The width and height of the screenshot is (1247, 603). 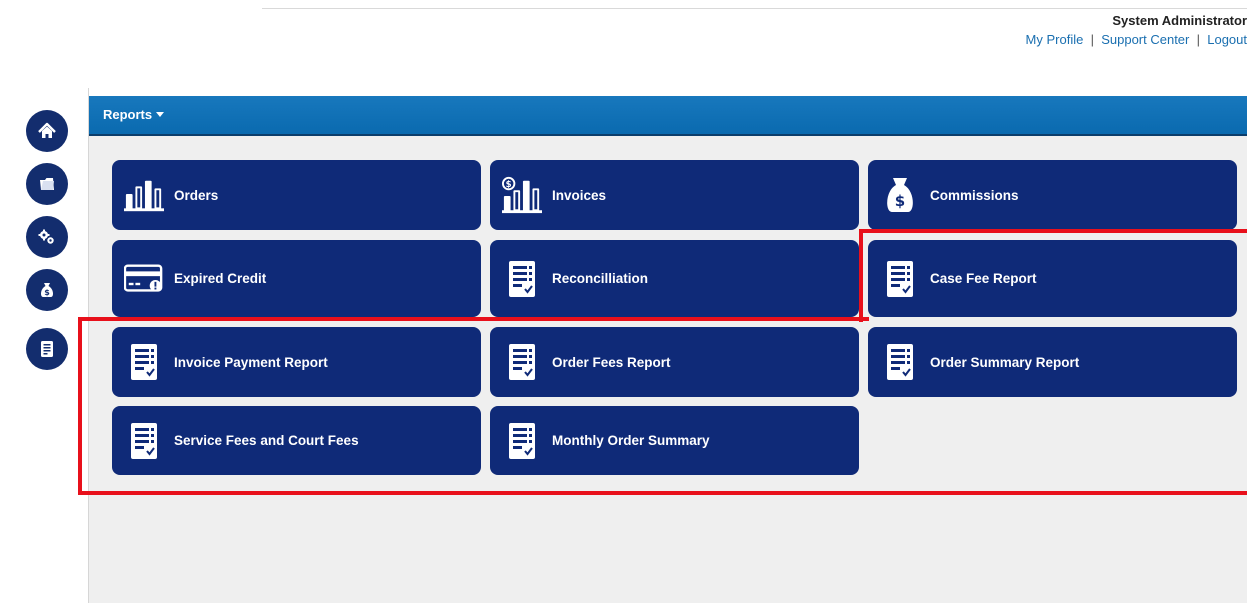 I want to click on reports-header-bar: Reports, so click(x=668, y=116).